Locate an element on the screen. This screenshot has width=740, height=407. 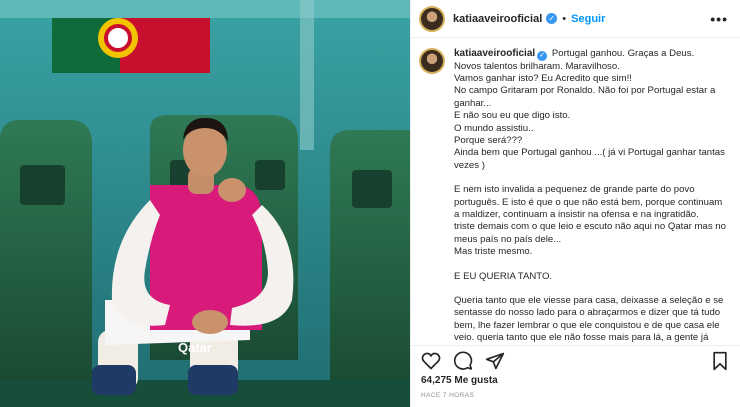
post-header: katiaaveirooficial ✓ • Seguir ••• is located at coordinates (575, 19).